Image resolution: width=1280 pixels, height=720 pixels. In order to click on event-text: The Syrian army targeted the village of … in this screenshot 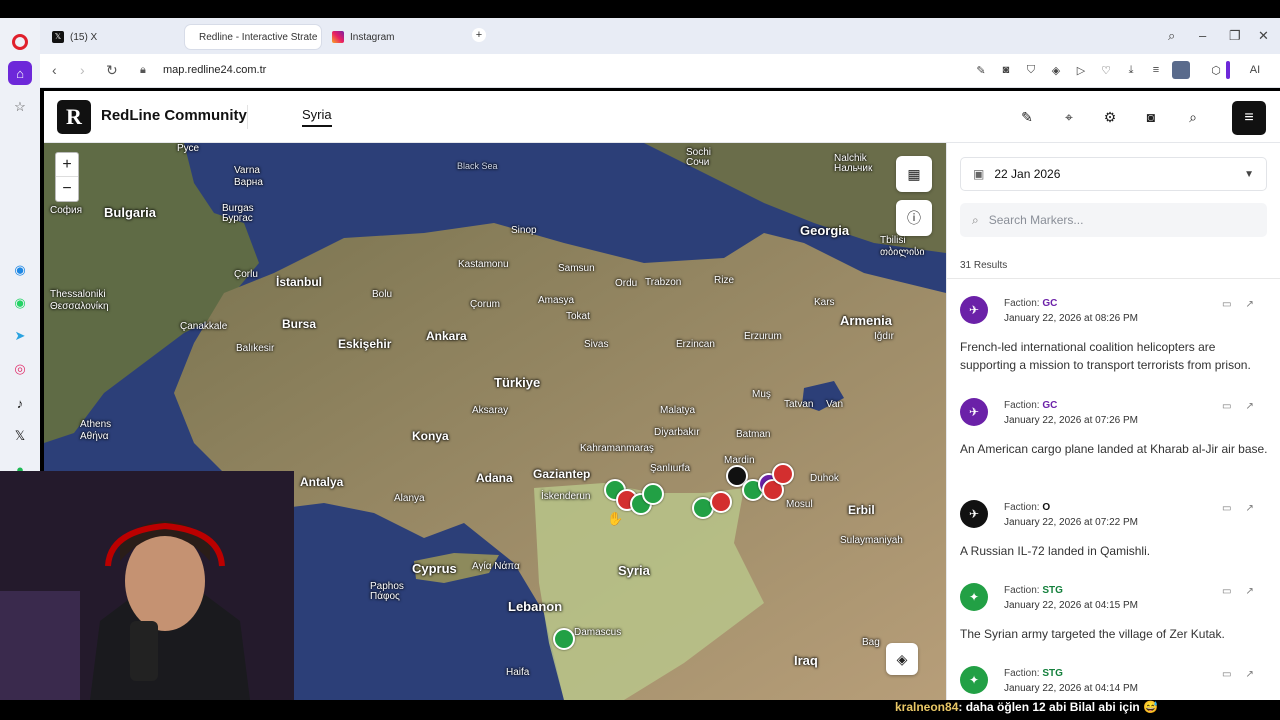, I will do `click(1092, 634)`.